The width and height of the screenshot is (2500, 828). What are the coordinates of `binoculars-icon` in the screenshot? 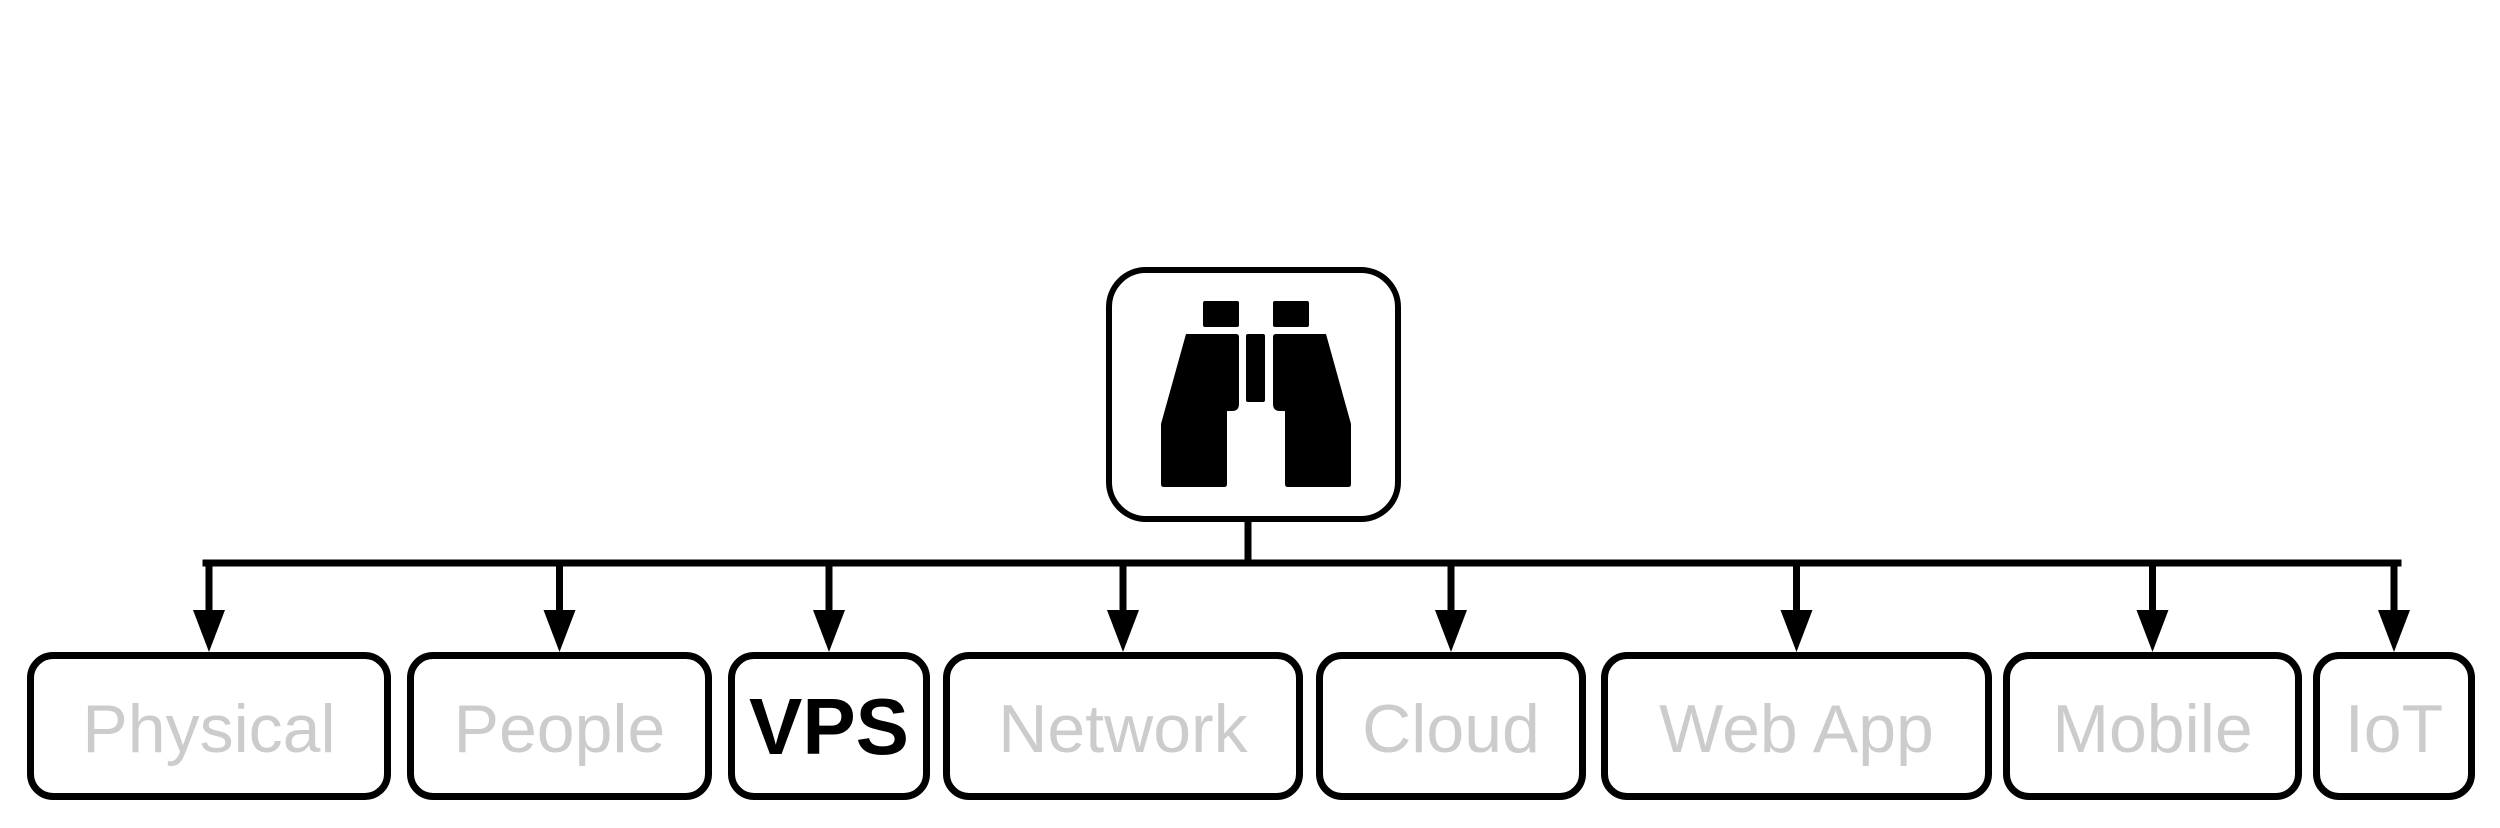 It's located at (1256, 394).